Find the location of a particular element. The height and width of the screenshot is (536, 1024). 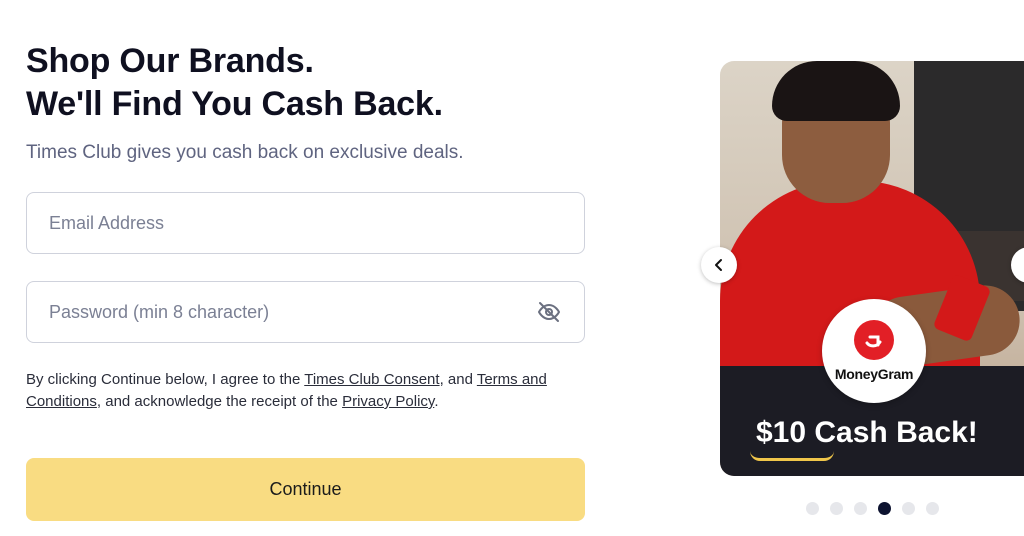

email-field is located at coordinates (305, 223).